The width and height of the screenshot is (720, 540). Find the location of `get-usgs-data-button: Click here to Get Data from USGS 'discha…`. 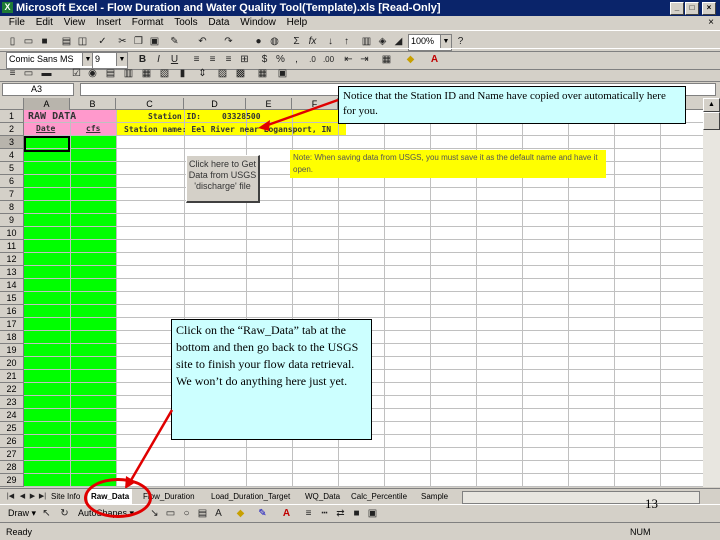

get-usgs-data-button: Click here to Get Data from USGS 'discha… is located at coordinates (223, 179).